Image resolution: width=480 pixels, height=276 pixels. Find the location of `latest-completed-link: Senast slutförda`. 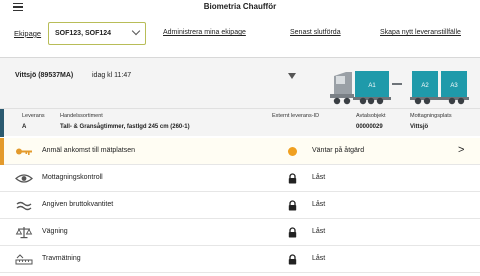

latest-completed-link: Senast slutförda is located at coordinates (315, 32).